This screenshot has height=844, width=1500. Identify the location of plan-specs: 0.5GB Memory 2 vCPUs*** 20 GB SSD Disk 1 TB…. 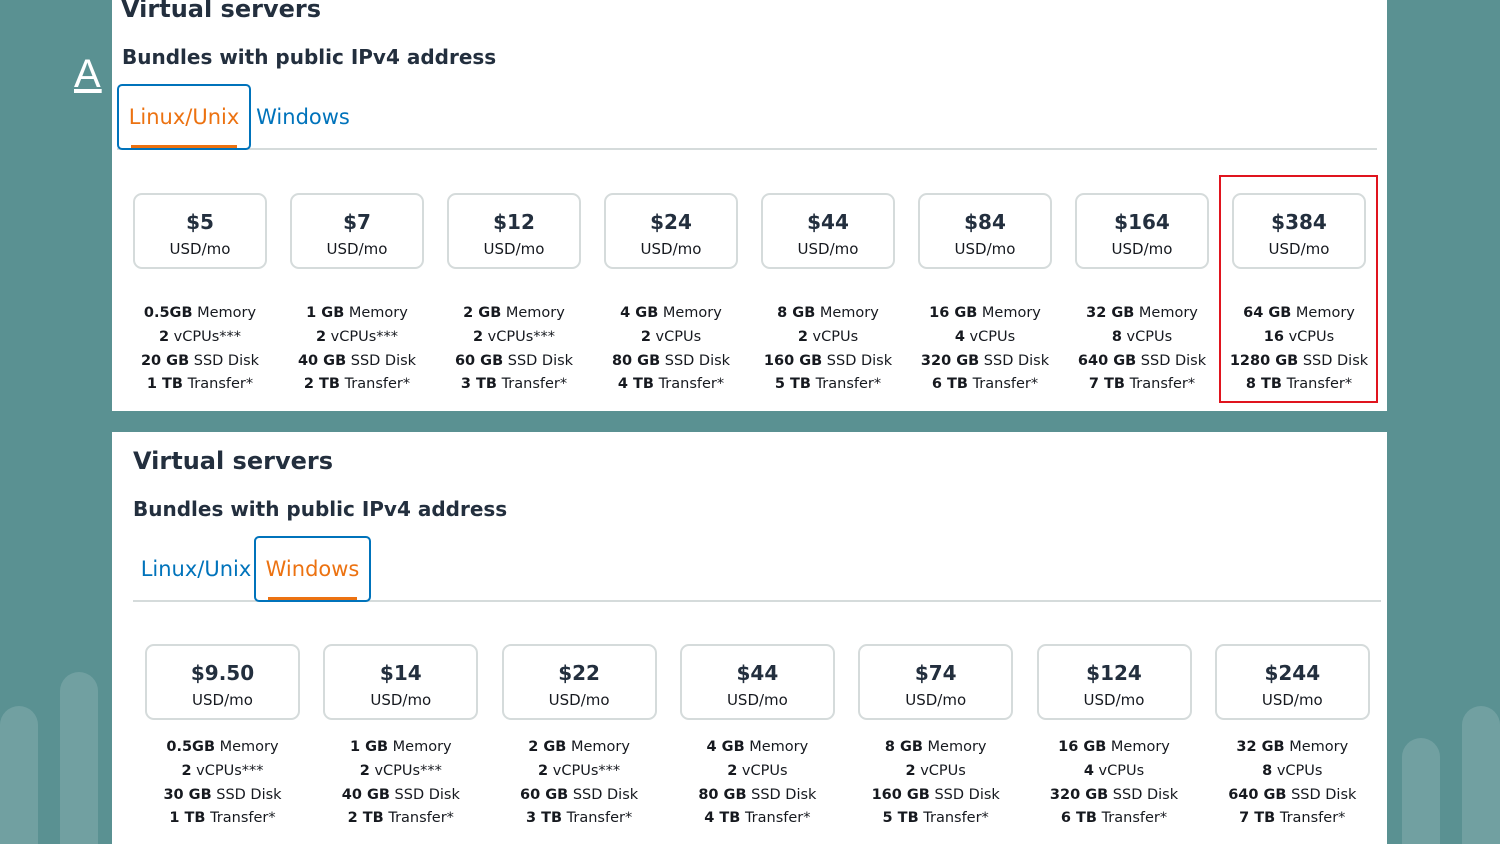
(200, 349).